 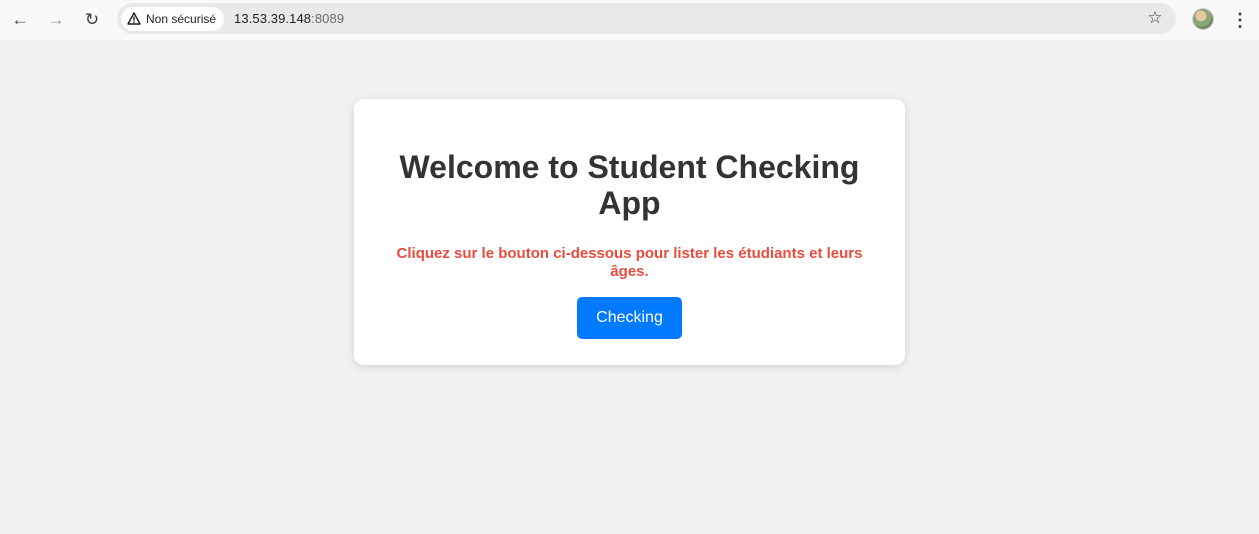 I want to click on url-host: 13.53.39.148, so click(x=273, y=18).